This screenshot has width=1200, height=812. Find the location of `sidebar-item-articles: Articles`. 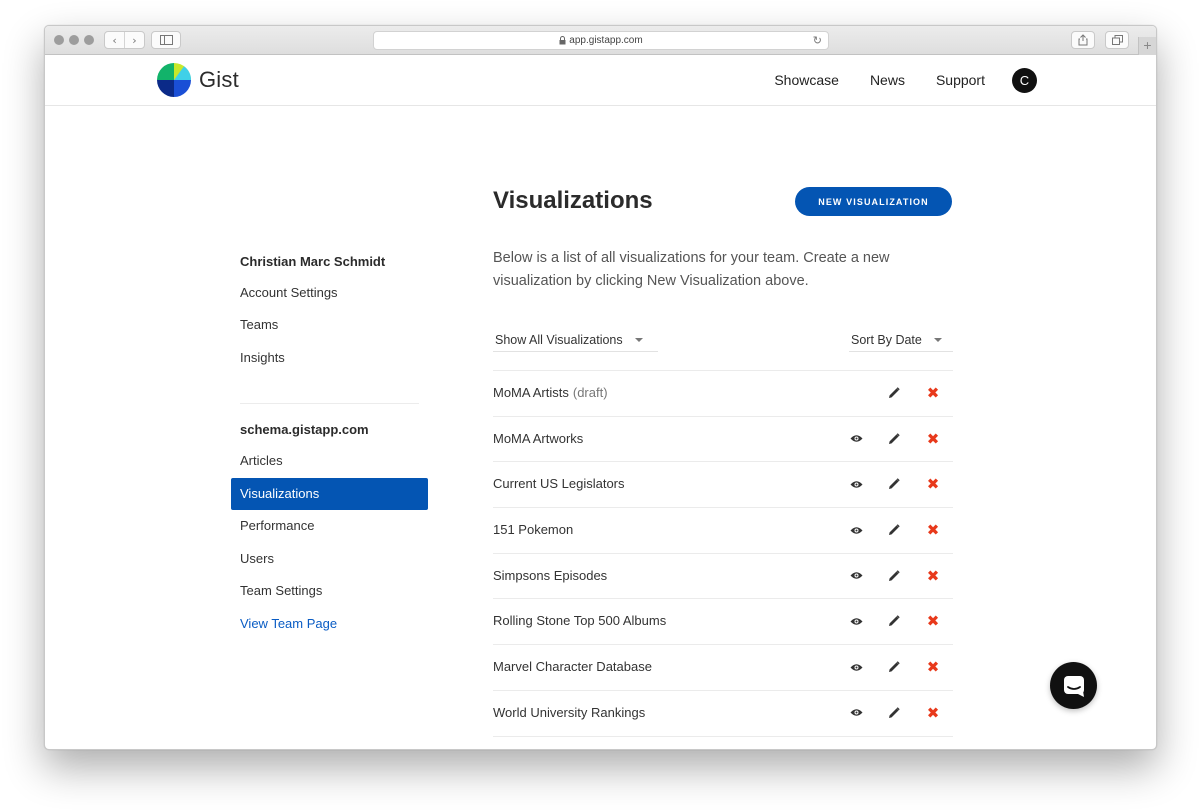

sidebar-item-articles: Articles is located at coordinates (329, 461).